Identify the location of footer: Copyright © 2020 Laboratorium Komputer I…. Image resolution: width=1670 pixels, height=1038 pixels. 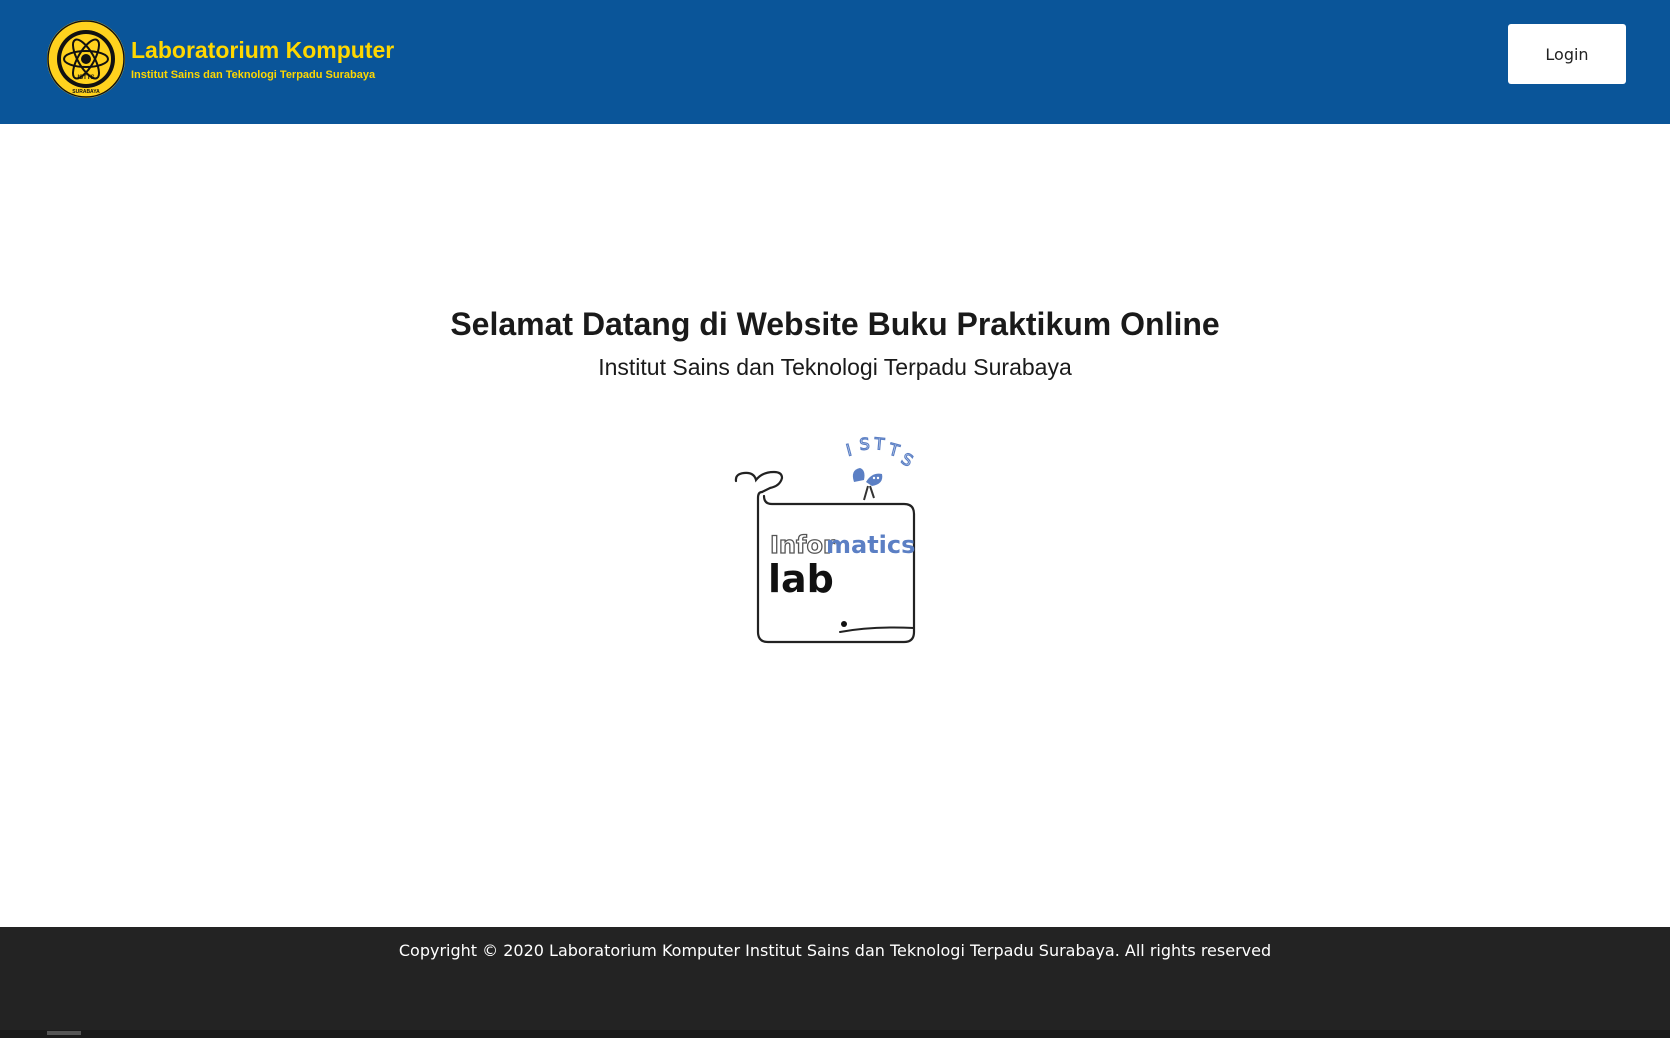
(835, 982).